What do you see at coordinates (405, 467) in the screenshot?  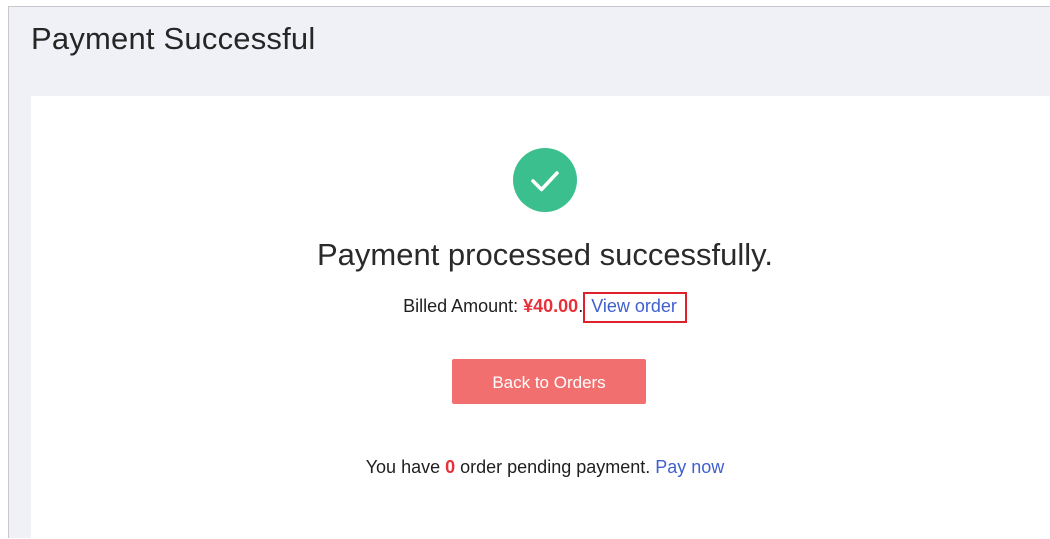 I see `pending-prefix: You have` at bounding box center [405, 467].